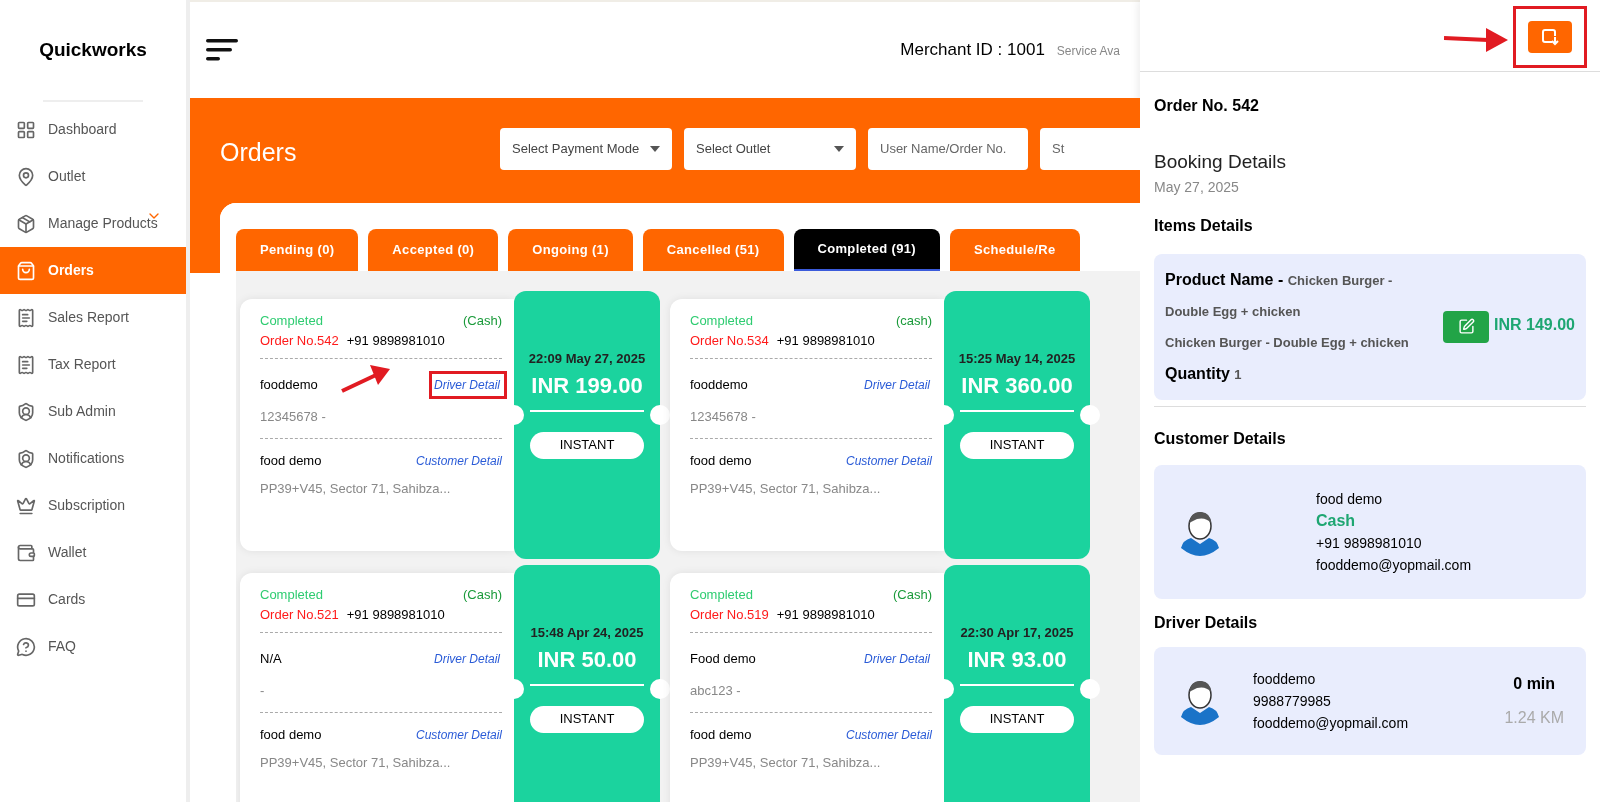  Describe the element at coordinates (26, 223) in the screenshot. I see `box-icon` at that location.